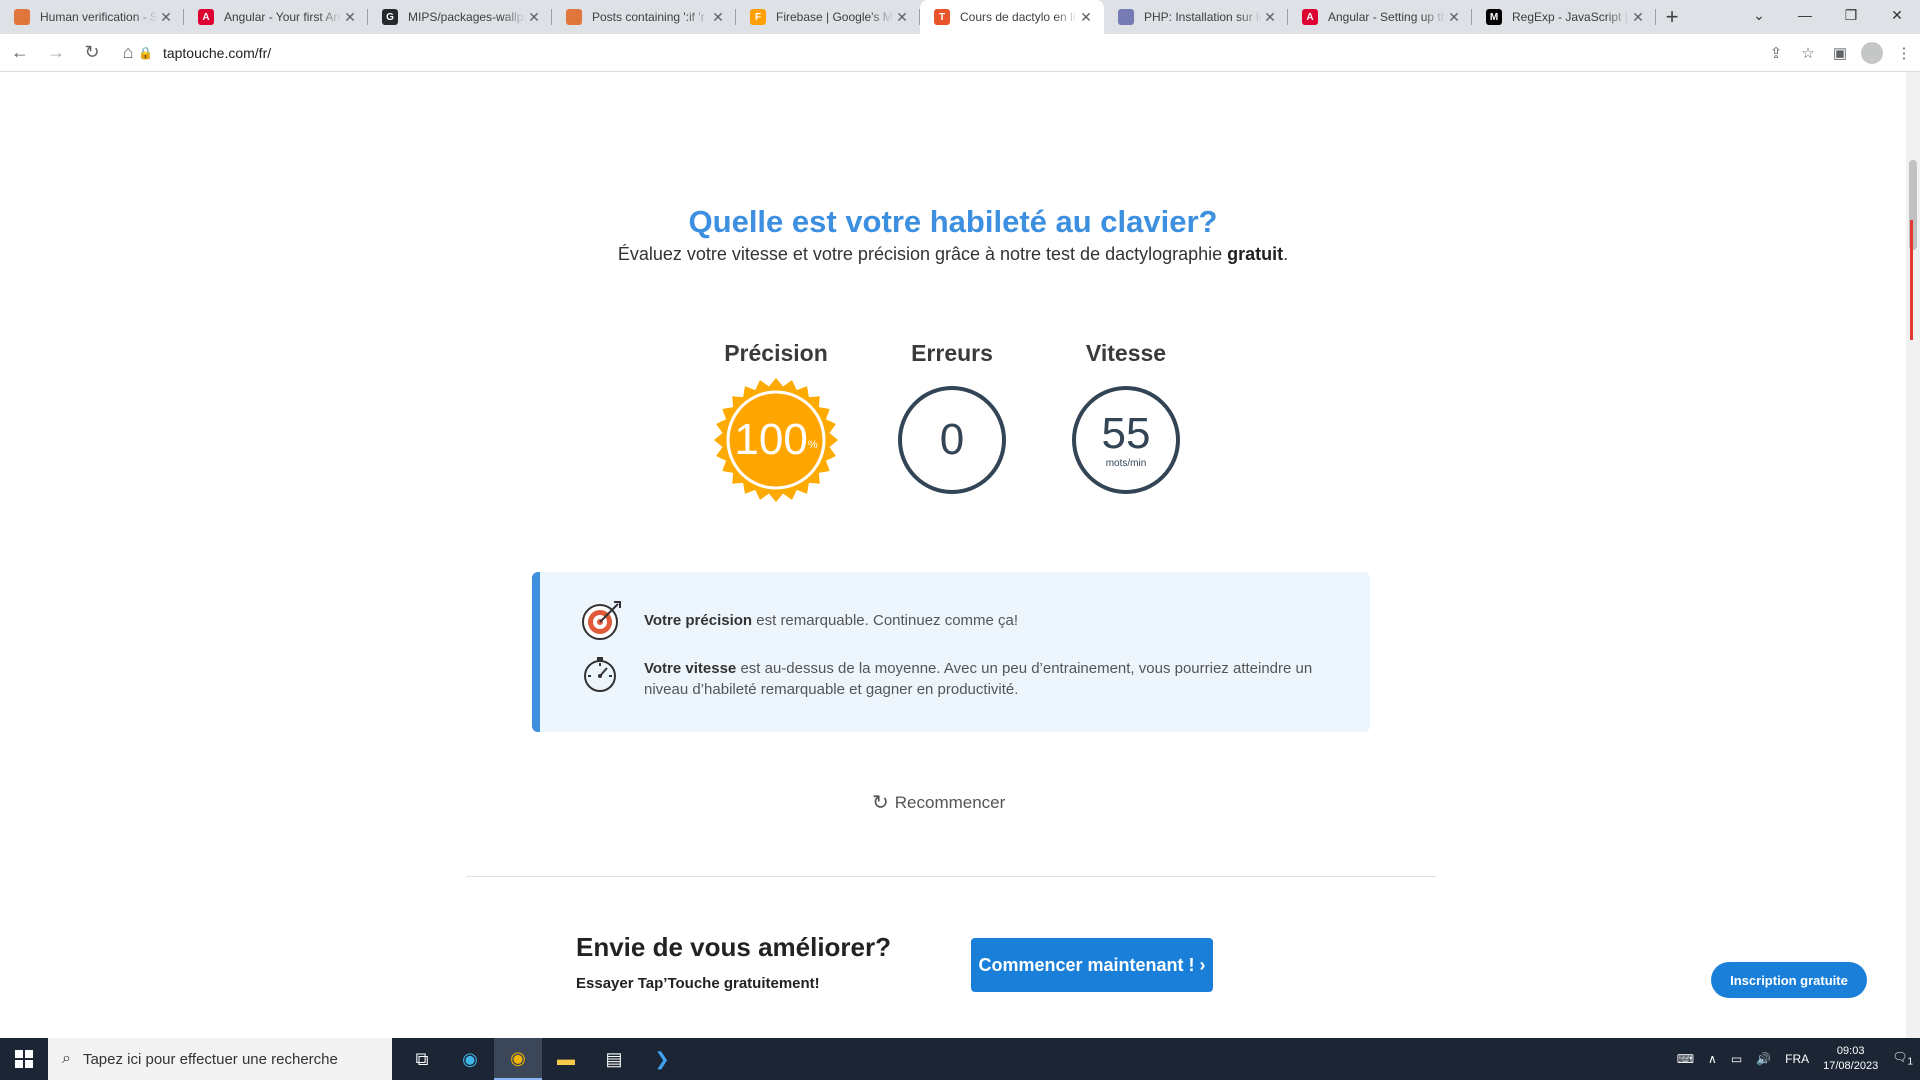 This screenshot has height=1080, width=1920. I want to click on reload-button: ↻, so click(92, 53).